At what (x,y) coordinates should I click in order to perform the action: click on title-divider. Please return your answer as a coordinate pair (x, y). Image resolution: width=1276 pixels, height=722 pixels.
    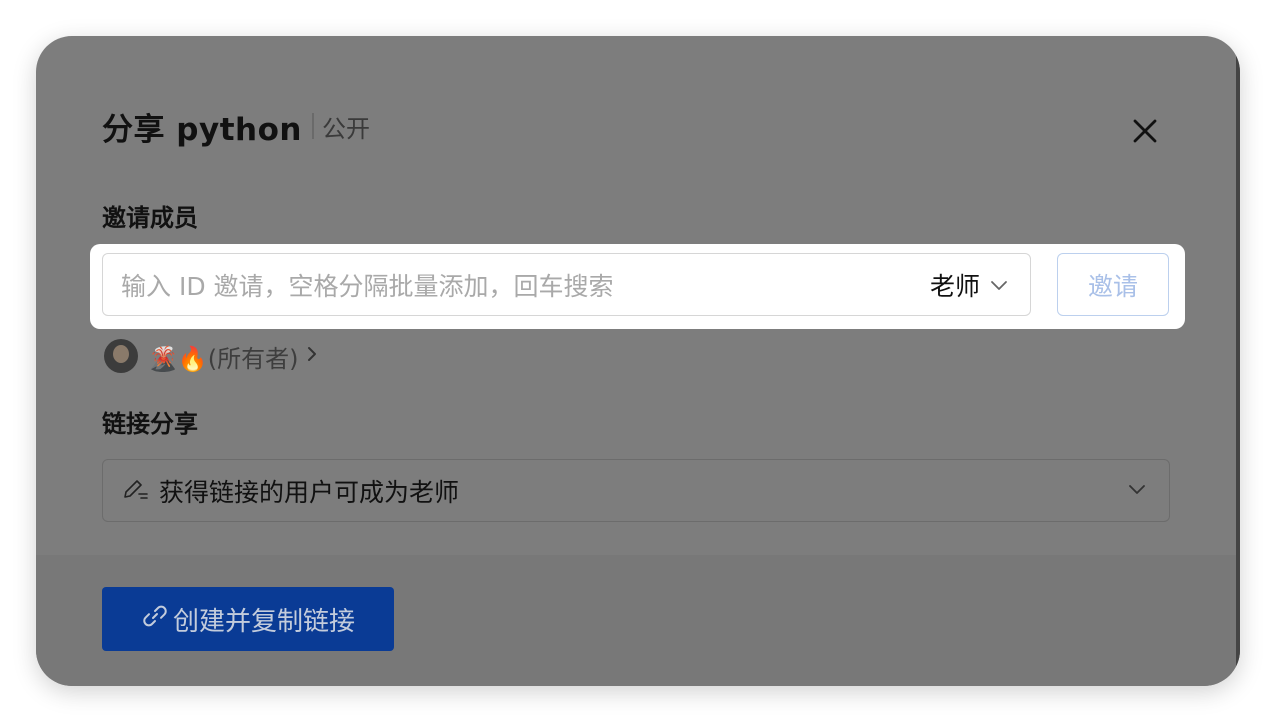
    Looking at the image, I should click on (312, 126).